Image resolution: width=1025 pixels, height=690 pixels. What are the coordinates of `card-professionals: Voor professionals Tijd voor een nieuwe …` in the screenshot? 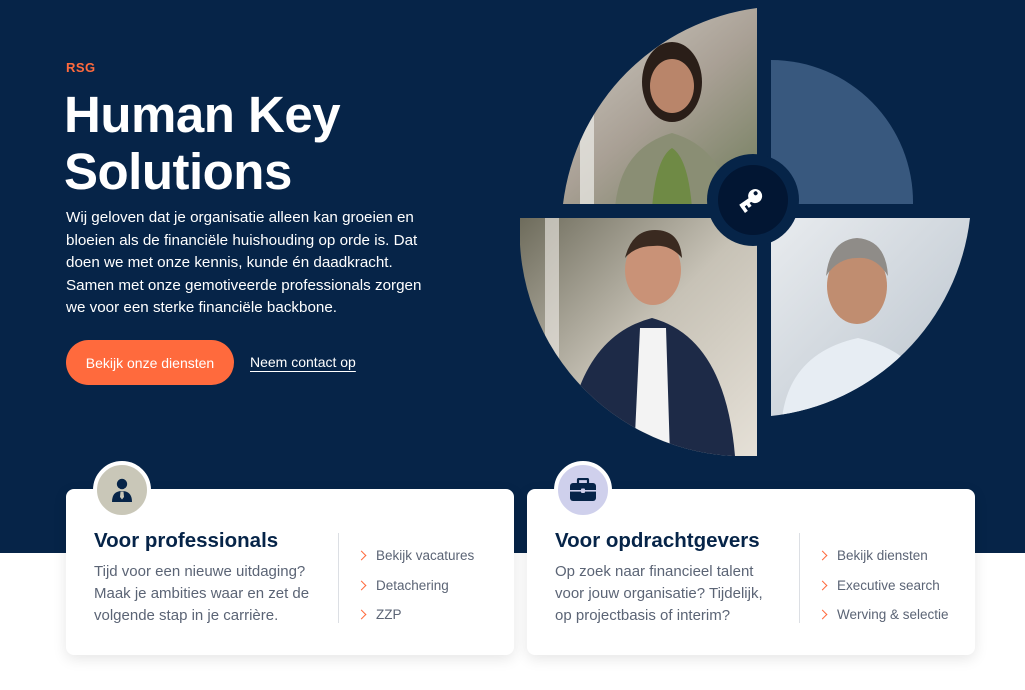 It's located at (290, 558).